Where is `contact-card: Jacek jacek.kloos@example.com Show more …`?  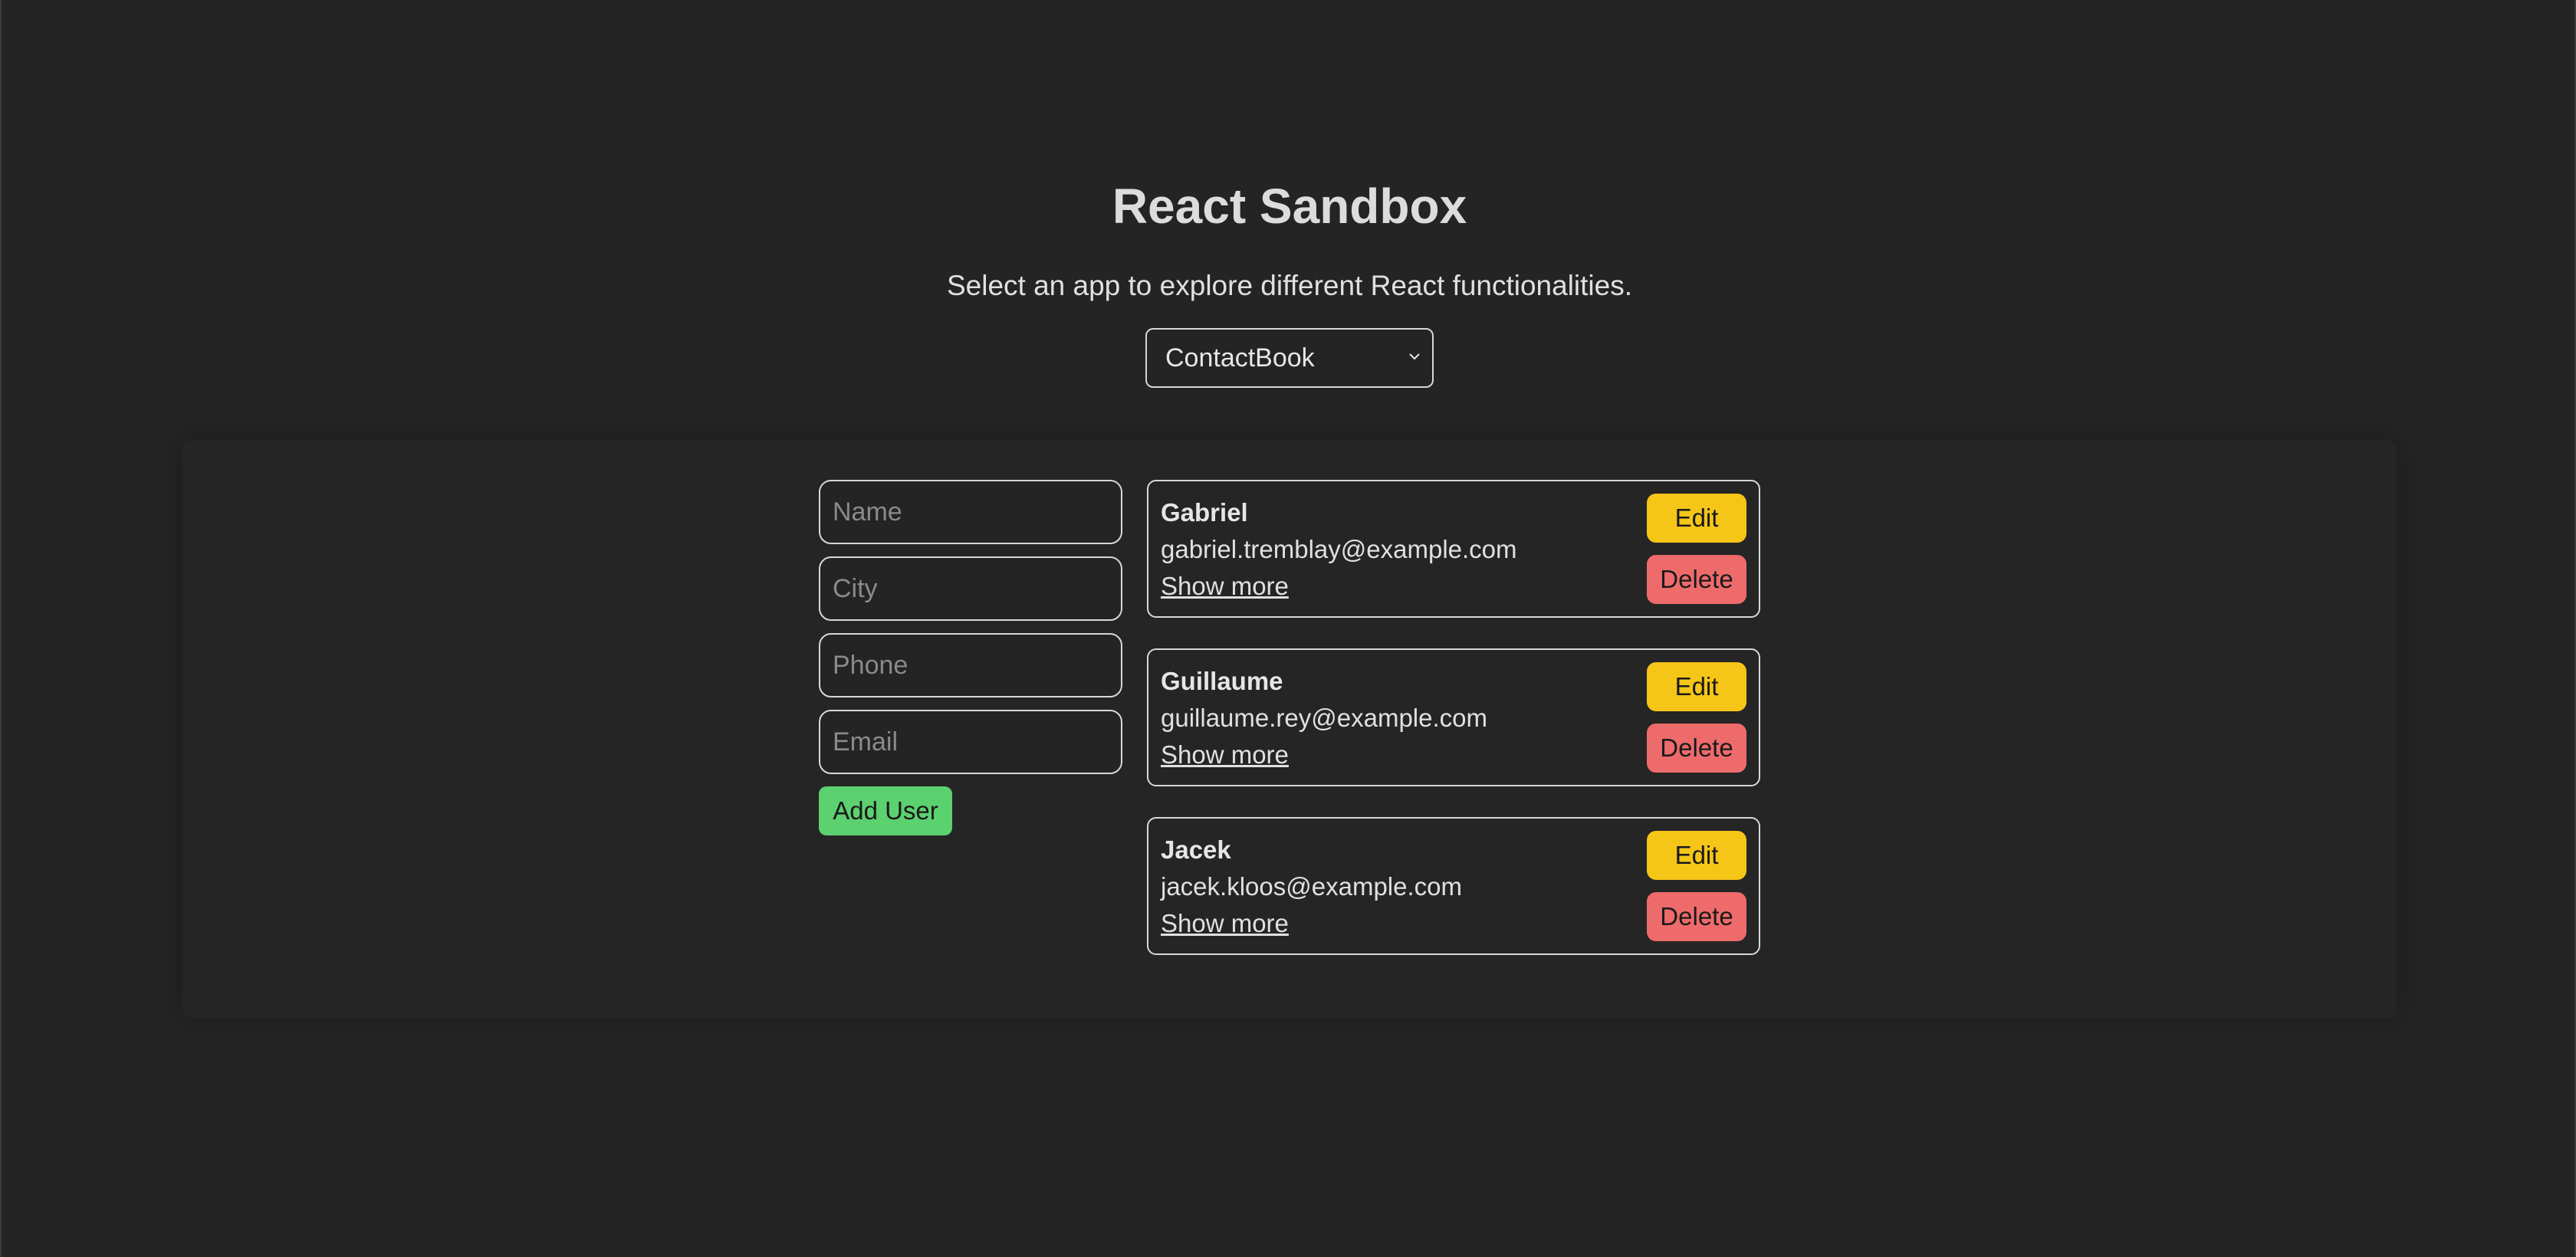 contact-card: Jacek jacek.kloos@example.com Show more … is located at coordinates (1453, 886).